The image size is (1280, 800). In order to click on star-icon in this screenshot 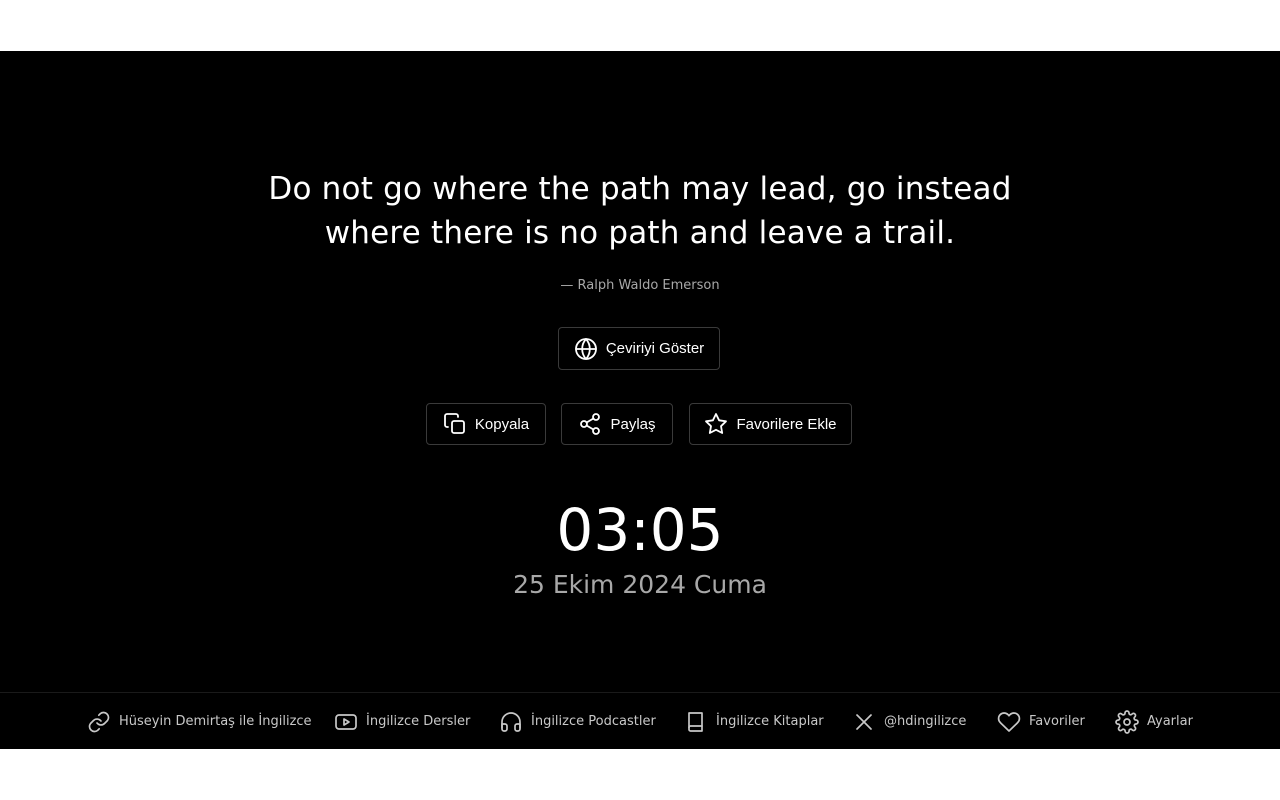, I will do `click(716, 423)`.